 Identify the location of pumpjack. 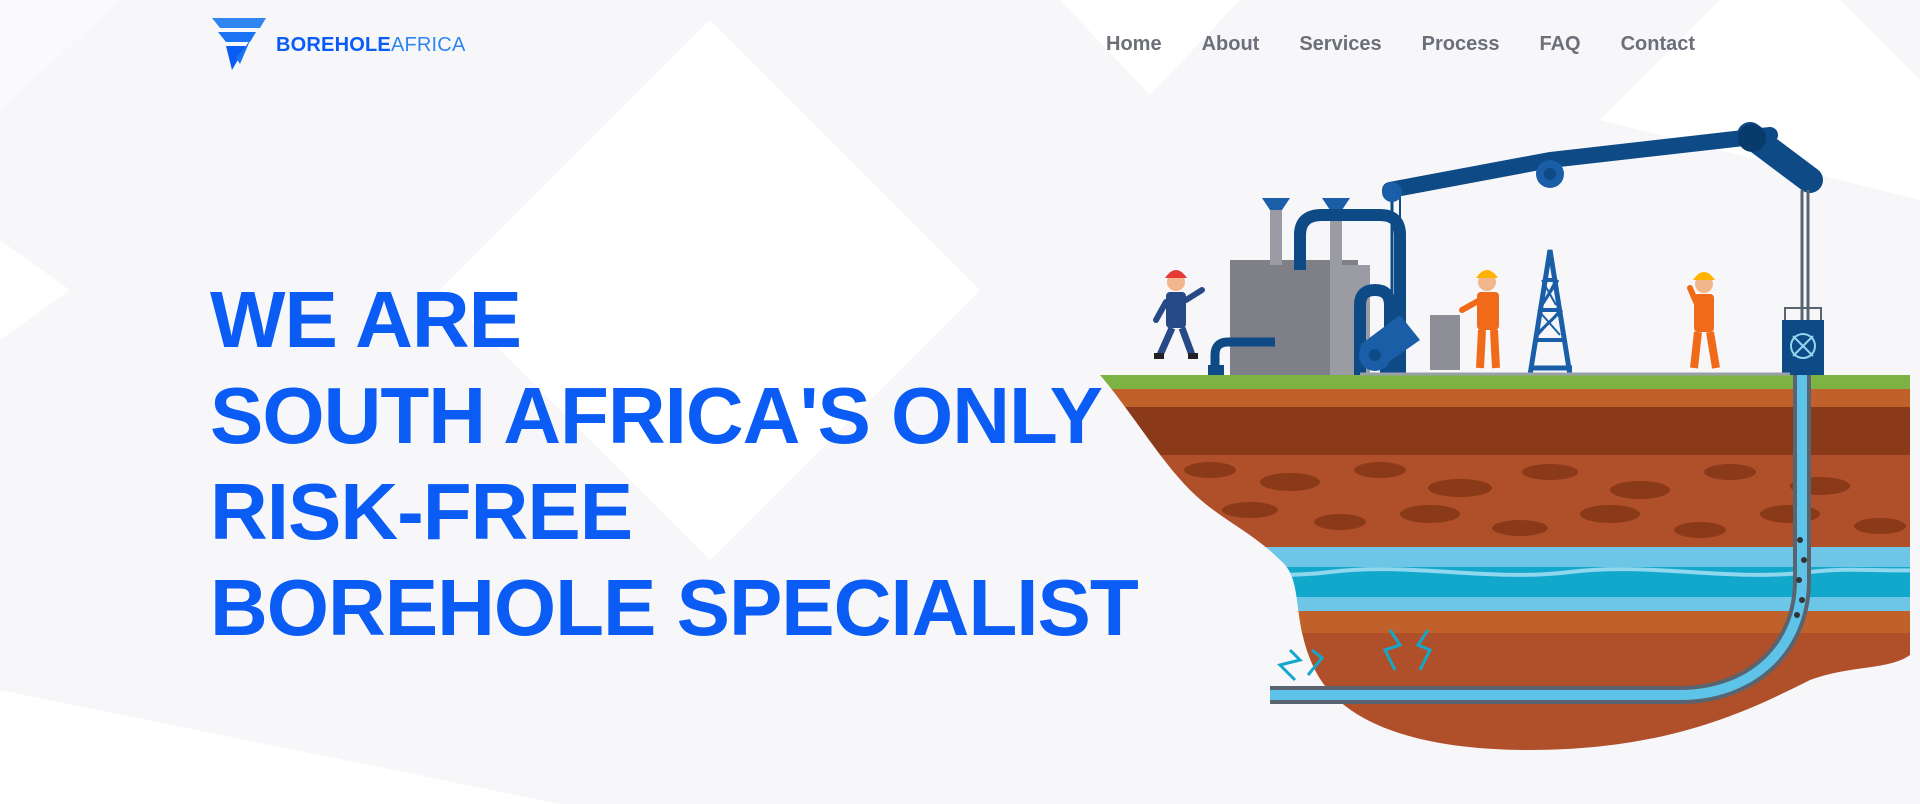
(1591, 249).